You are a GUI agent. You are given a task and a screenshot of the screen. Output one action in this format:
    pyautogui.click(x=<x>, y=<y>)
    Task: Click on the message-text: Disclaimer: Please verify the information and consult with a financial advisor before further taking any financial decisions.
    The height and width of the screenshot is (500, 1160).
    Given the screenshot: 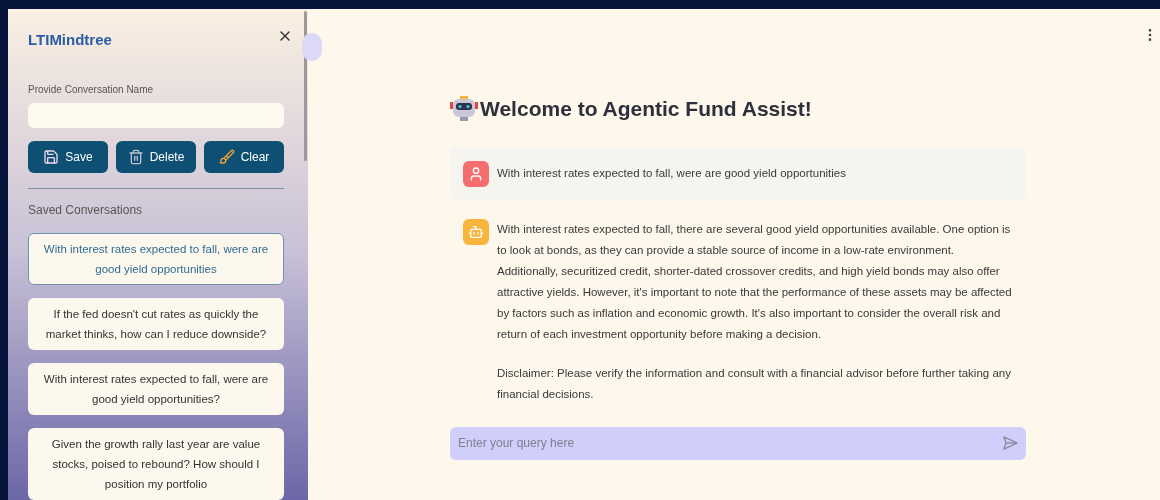 What is the action you would take?
    pyautogui.click(x=754, y=383)
    